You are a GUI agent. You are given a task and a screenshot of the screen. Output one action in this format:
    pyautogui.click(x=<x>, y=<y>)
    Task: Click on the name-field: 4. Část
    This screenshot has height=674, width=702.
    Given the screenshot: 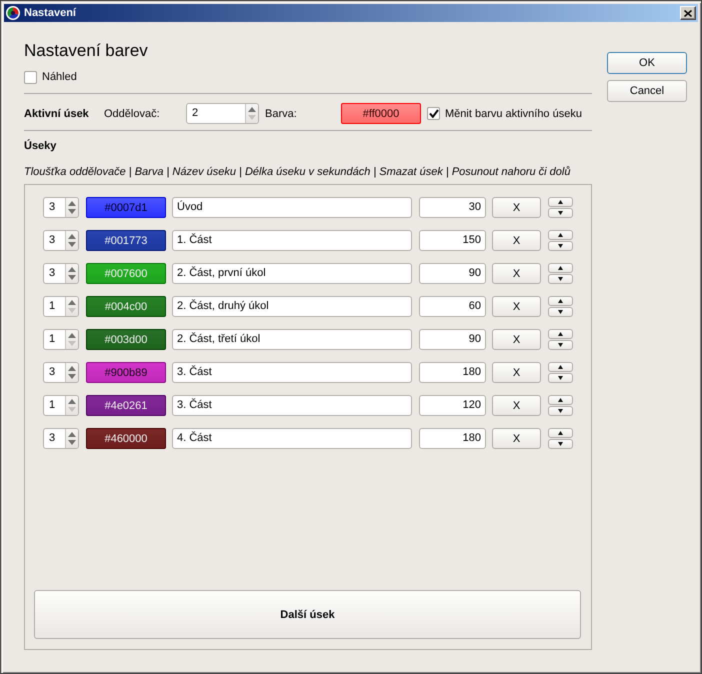 What is the action you would take?
    pyautogui.click(x=292, y=438)
    